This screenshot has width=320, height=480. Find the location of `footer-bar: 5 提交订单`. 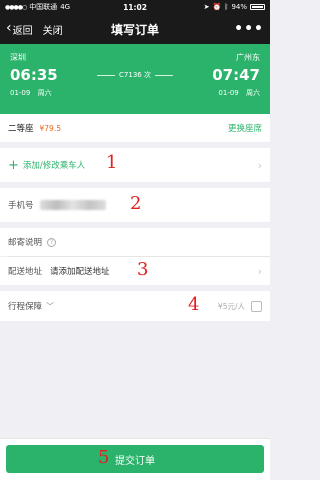

footer-bar: 5 提交订单 is located at coordinates (135, 459).